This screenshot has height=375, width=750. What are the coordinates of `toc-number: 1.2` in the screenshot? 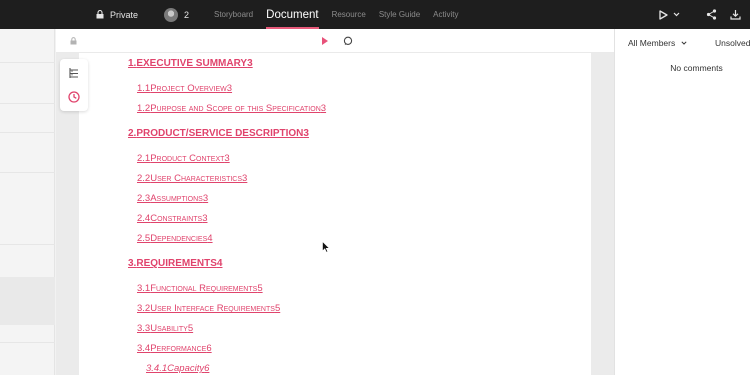 It's located at (144, 108).